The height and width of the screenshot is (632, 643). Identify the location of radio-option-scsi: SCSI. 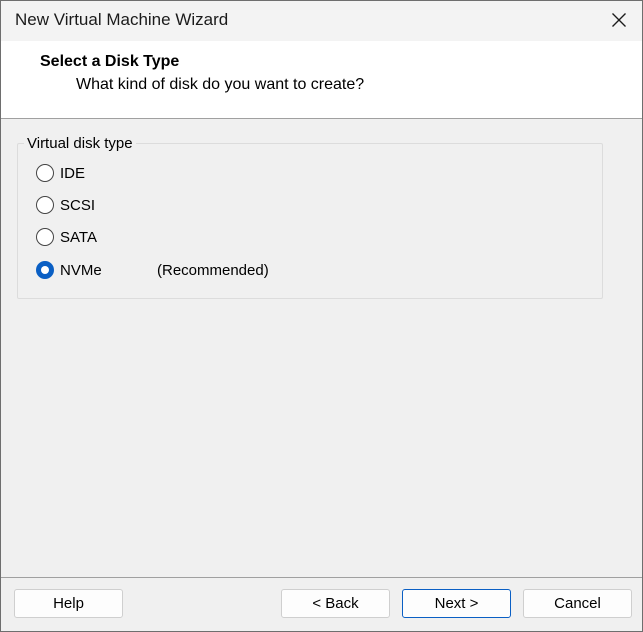
(65, 205).